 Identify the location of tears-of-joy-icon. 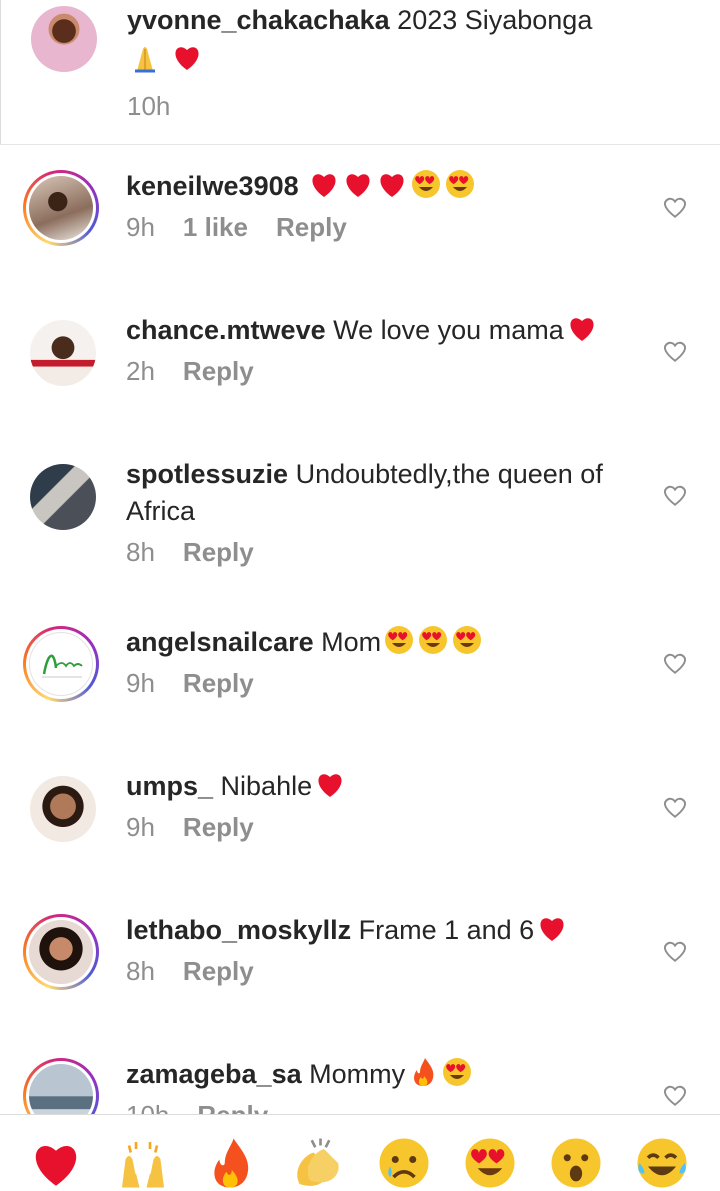
(662, 1163).